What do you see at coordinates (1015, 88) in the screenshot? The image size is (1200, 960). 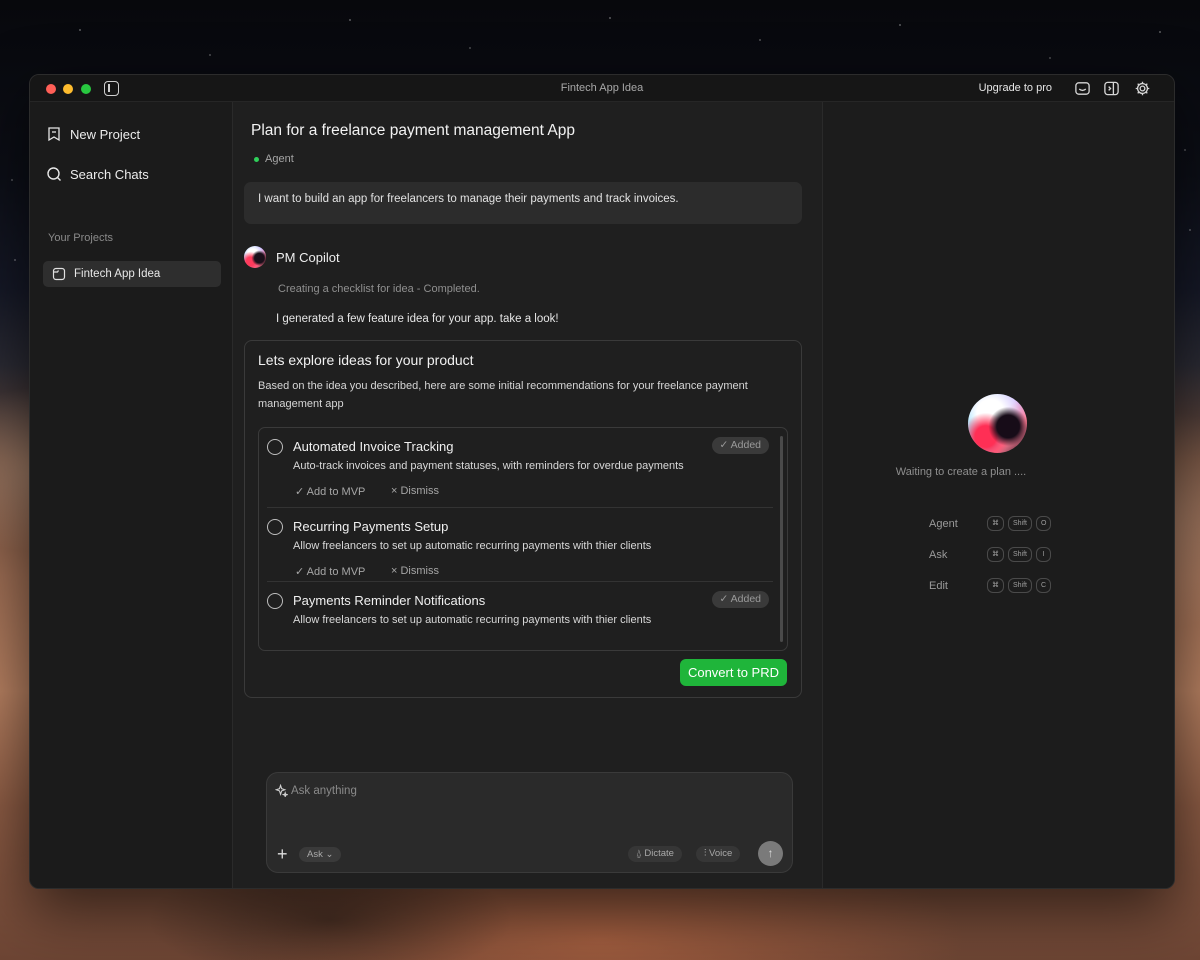 I see `upgrade-to-pro-link: Upgrade to pro` at bounding box center [1015, 88].